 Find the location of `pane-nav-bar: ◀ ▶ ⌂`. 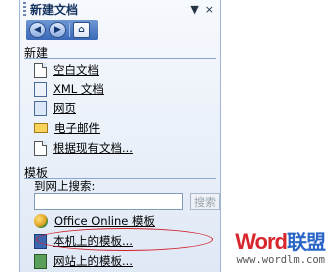

pane-nav-bar: ◀ ▶ ⌂ is located at coordinates (62, 30).